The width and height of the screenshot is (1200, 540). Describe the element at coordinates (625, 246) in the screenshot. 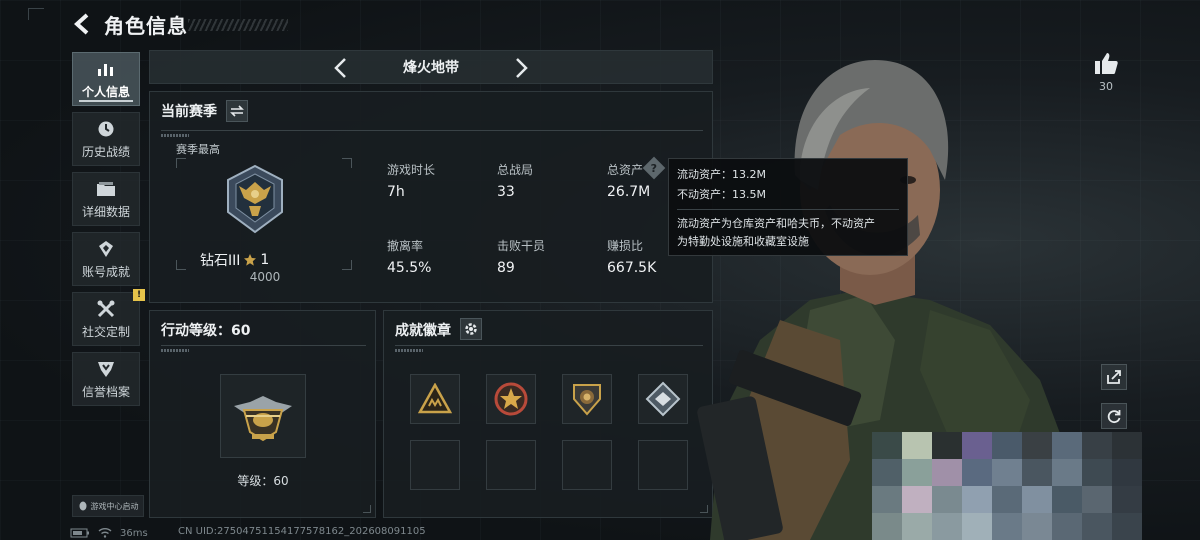

I see `stat-label: 赚损比` at that location.